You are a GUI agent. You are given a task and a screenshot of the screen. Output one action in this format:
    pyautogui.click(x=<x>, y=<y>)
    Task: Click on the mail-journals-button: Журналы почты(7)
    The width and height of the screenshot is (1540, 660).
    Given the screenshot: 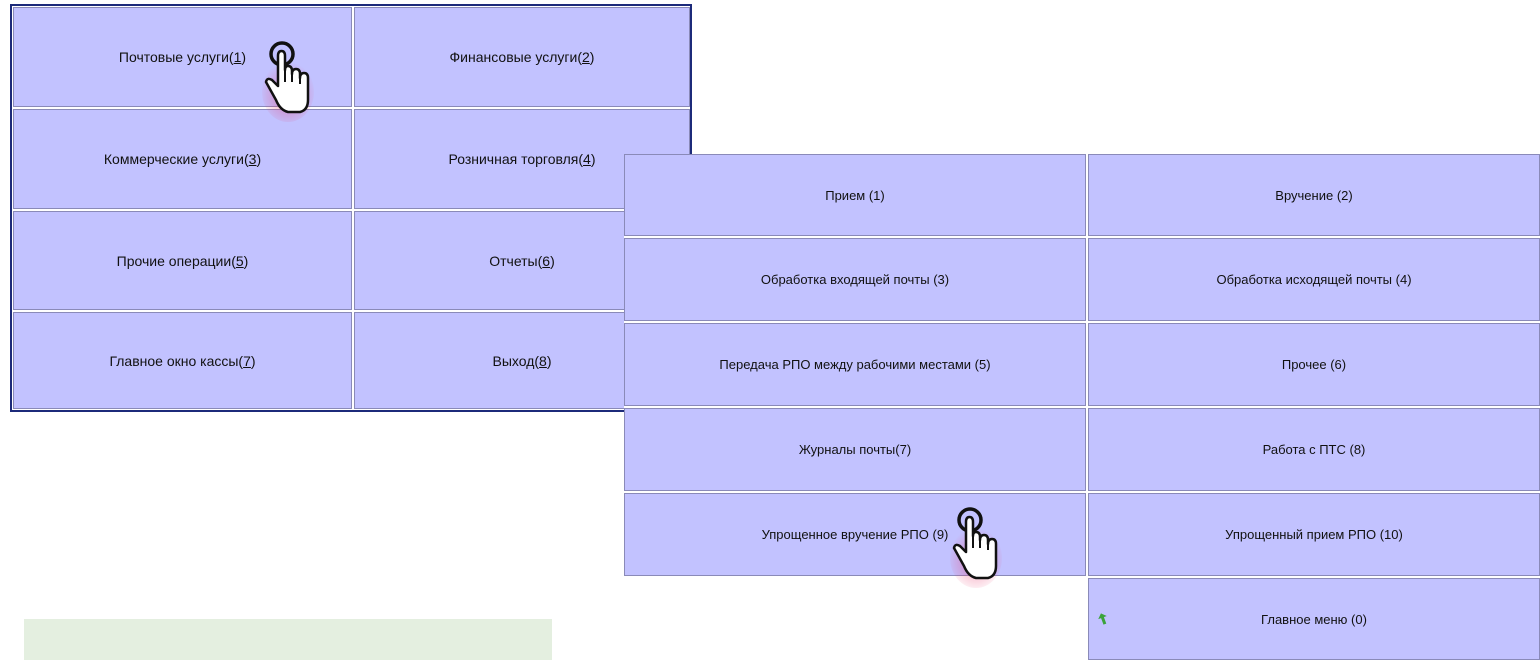 What is the action you would take?
    pyautogui.click(x=855, y=449)
    